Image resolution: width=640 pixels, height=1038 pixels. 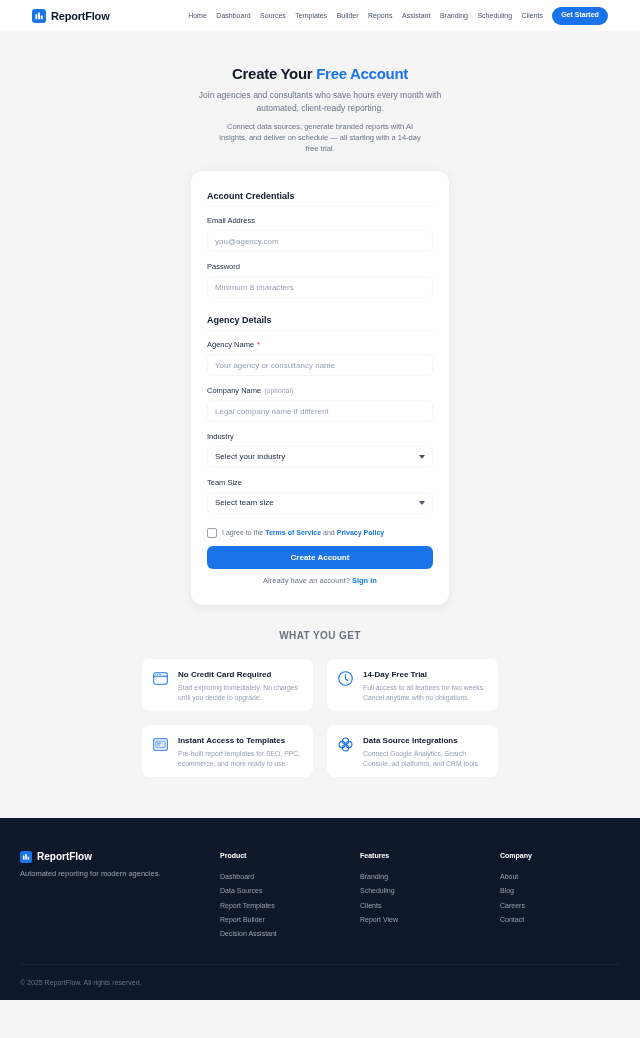 What do you see at coordinates (251, 196) in the screenshot?
I see `section-heading: Account Credentials` at bounding box center [251, 196].